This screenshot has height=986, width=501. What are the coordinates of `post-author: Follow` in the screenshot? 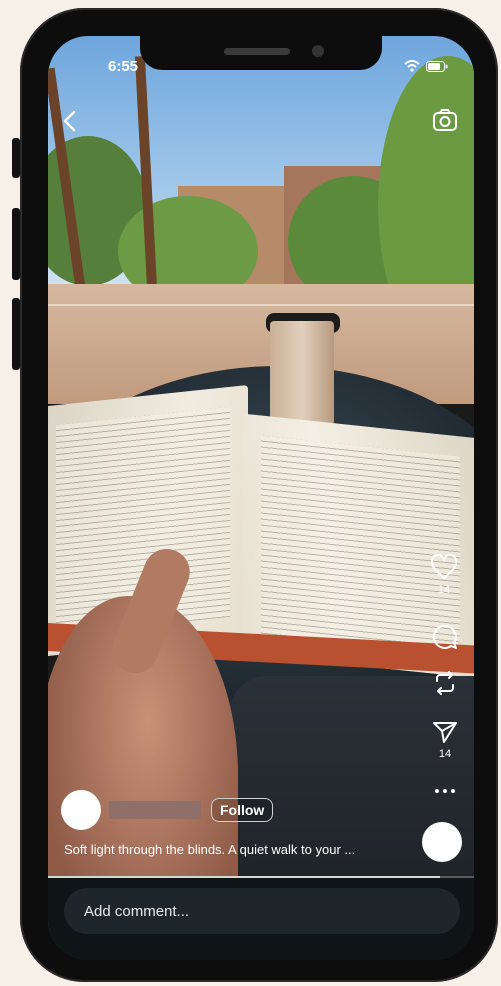 It's located at (167, 810).